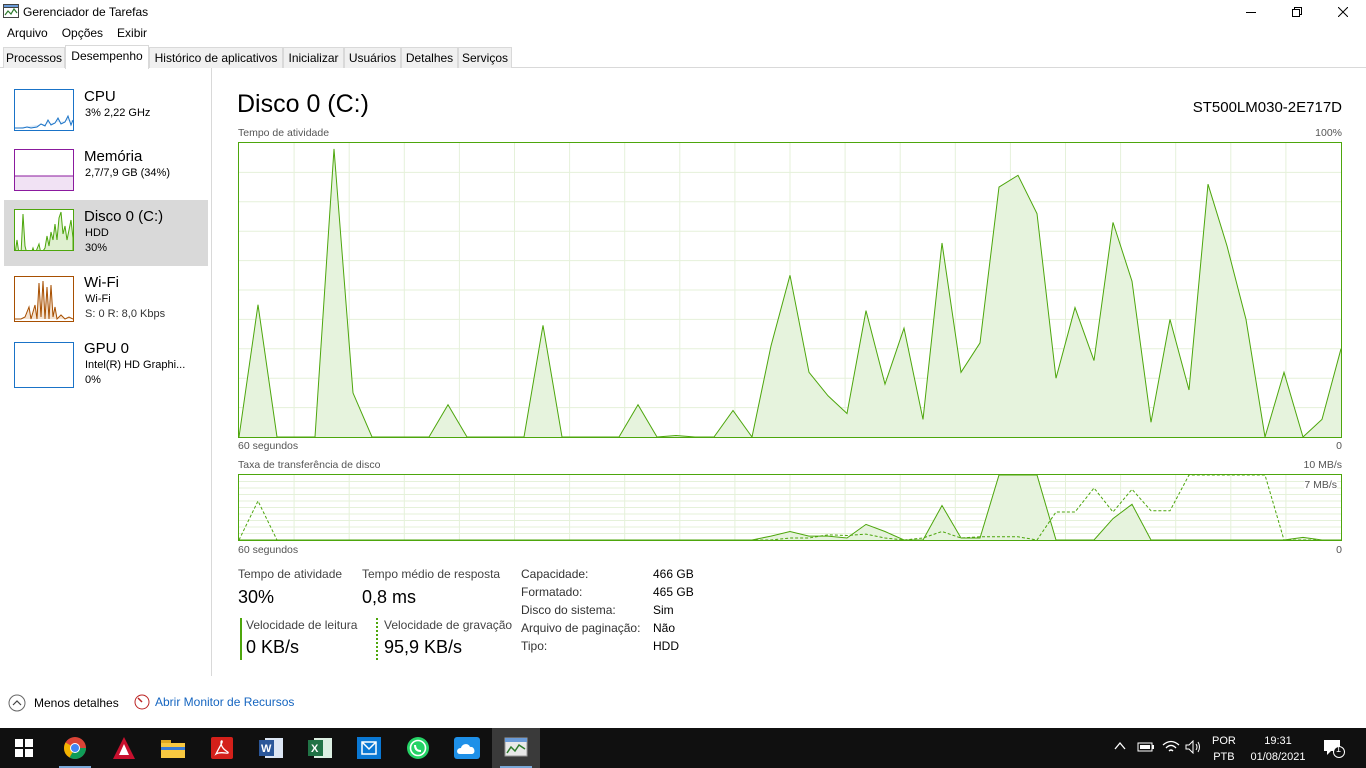 The height and width of the screenshot is (768, 1366). I want to click on sidebar-item-sub: HDD, so click(97, 233).